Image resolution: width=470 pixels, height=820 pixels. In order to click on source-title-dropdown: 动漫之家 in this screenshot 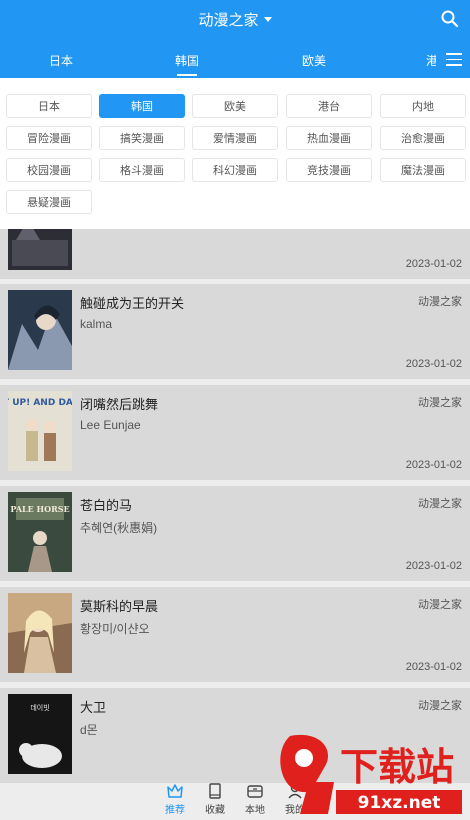, I will do `click(235, 19)`.